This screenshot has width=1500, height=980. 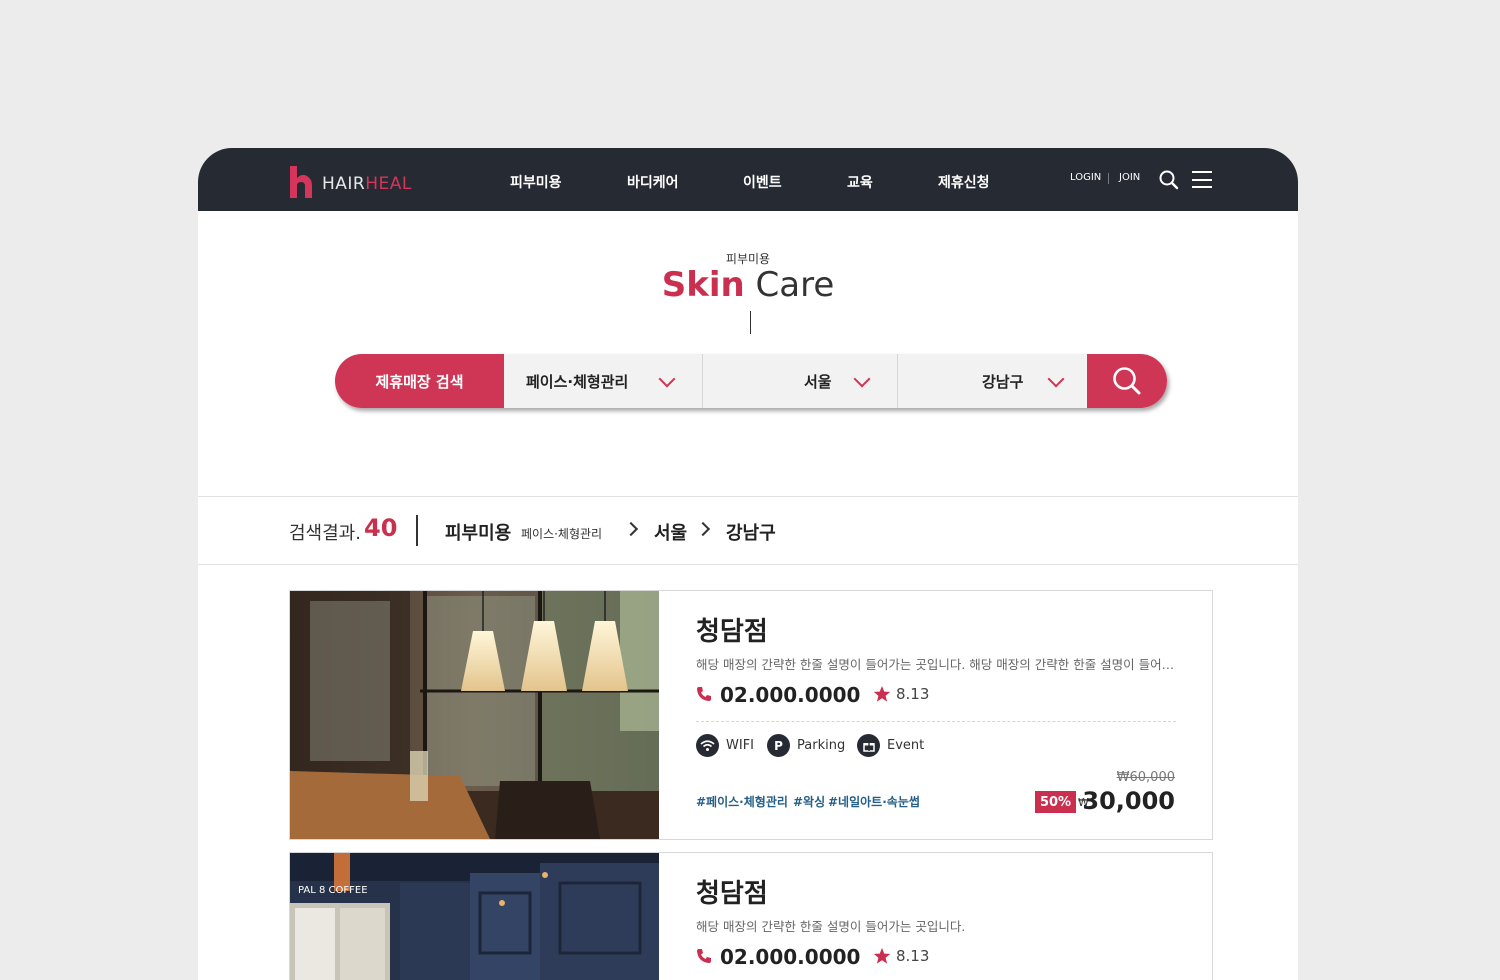 I want to click on store-search-bar: 제휴매장 검색 페이스·체형관리 서울 강남구, so click(x=751, y=381).